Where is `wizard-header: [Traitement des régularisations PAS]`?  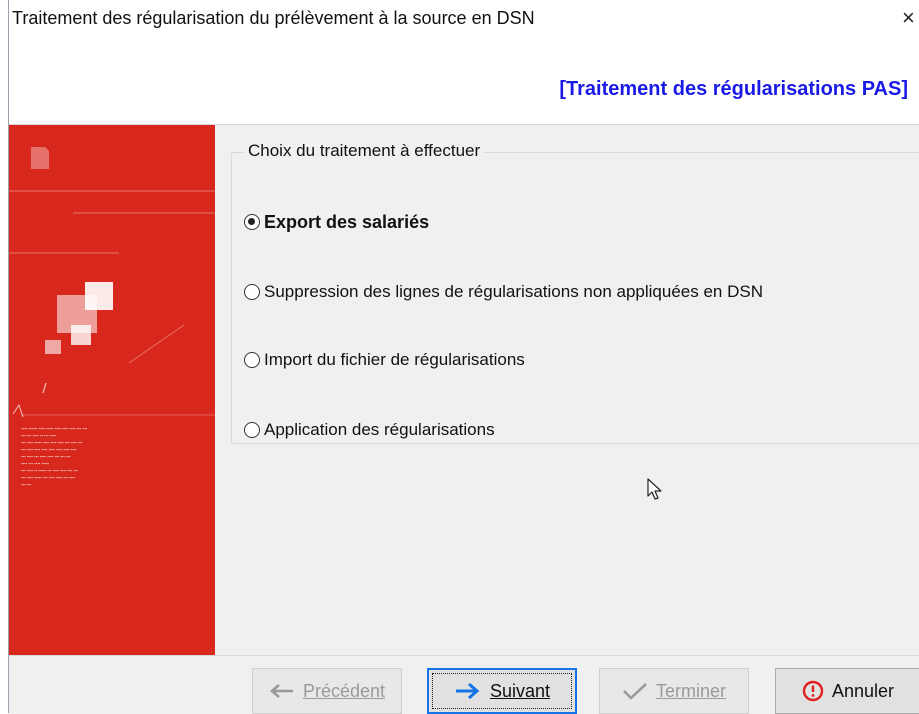 wizard-header: [Traitement des régularisations PAS] is located at coordinates (464, 80).